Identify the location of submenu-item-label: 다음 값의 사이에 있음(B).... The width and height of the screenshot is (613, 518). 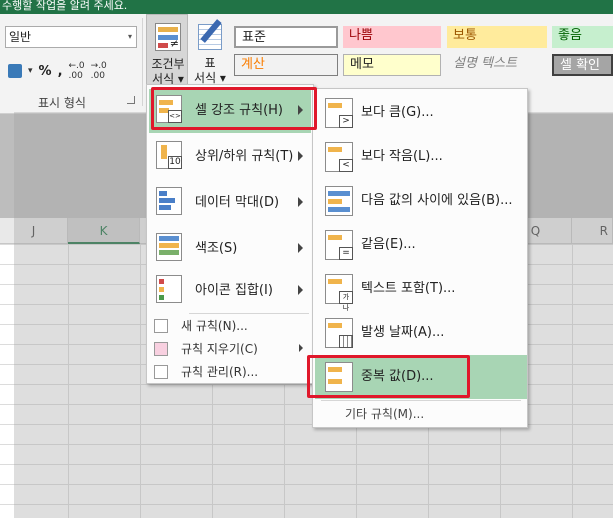
(437, 200).